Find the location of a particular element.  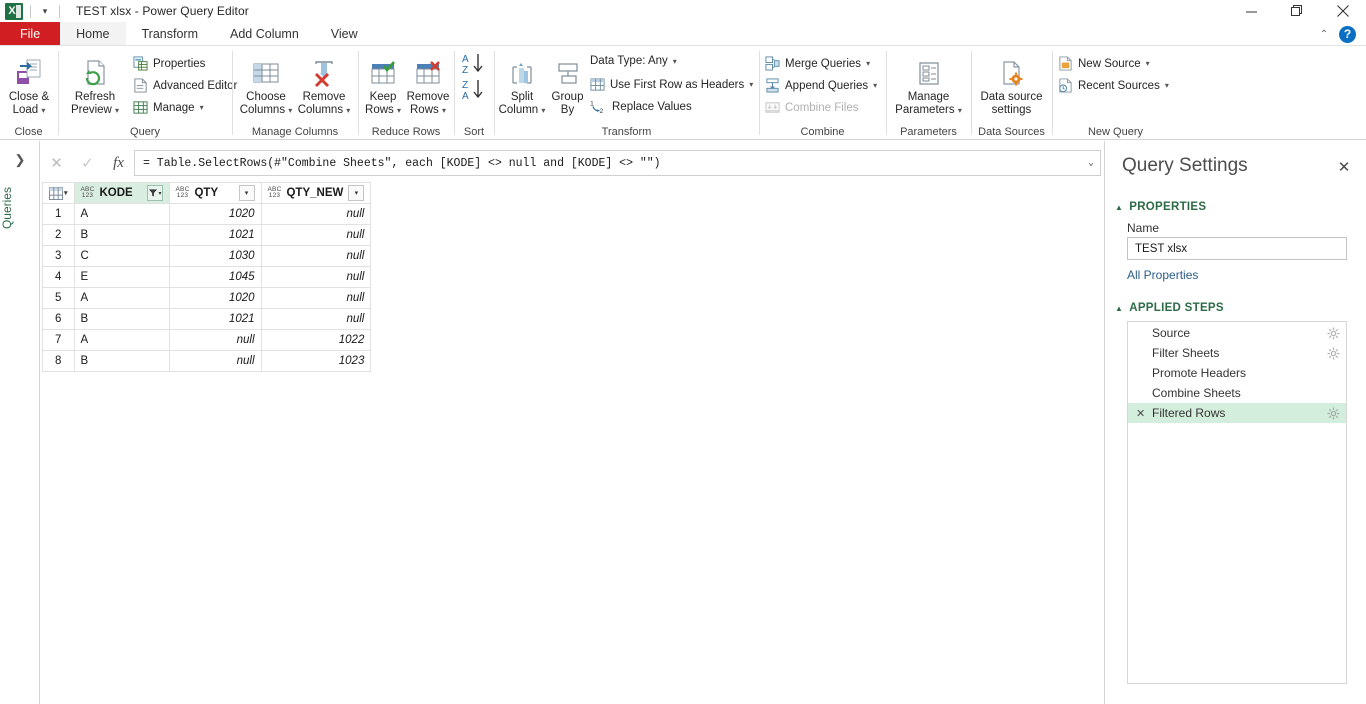

ribbon-group-new-query: New Source ▾ Recent Sources ▾ New Query is located at coordinates (1115, 93).